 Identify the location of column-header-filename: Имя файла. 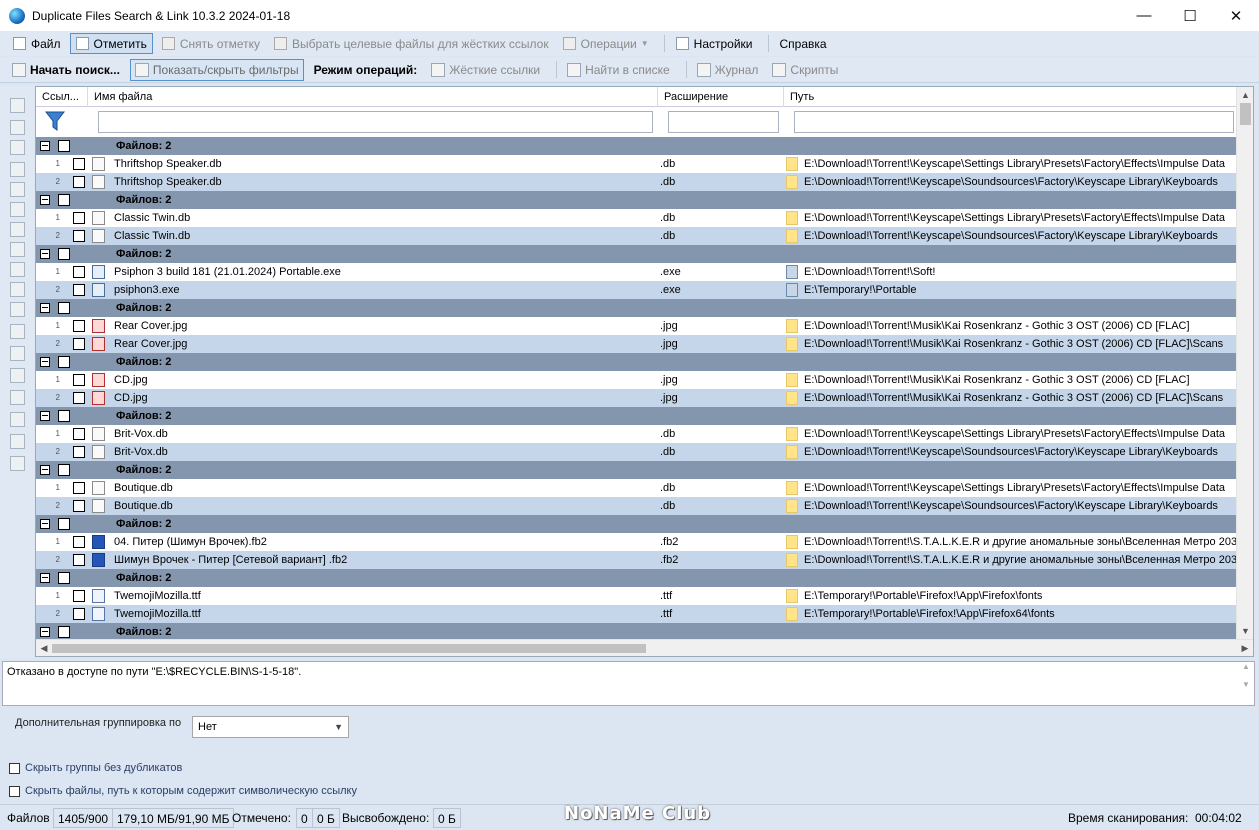
(373, 97).